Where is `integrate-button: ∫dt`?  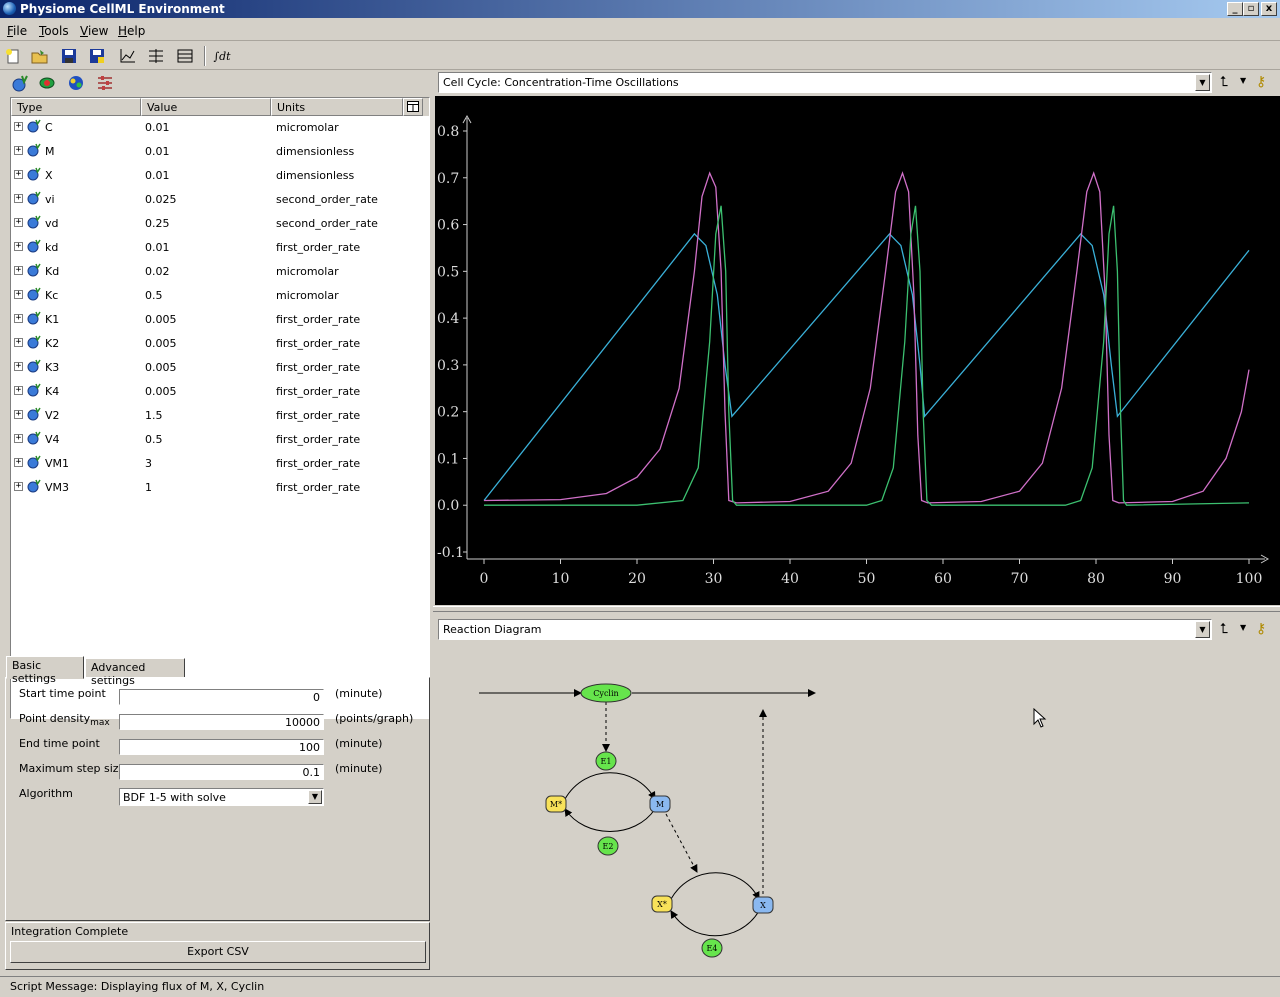 integrate-button: ∫dt is located at coordinates (222, 56).